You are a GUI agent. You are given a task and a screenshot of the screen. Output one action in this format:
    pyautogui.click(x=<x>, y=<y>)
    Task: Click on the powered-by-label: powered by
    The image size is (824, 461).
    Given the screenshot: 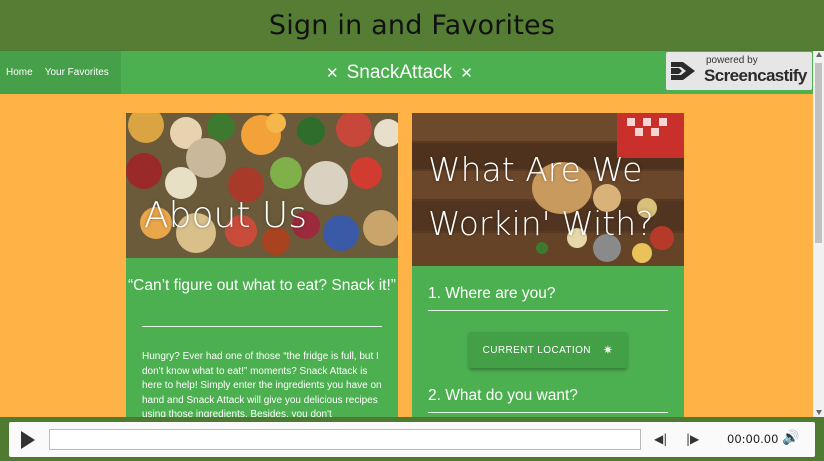 What is the action you would take?
    pyautogui.click(x=732, y=60)
    